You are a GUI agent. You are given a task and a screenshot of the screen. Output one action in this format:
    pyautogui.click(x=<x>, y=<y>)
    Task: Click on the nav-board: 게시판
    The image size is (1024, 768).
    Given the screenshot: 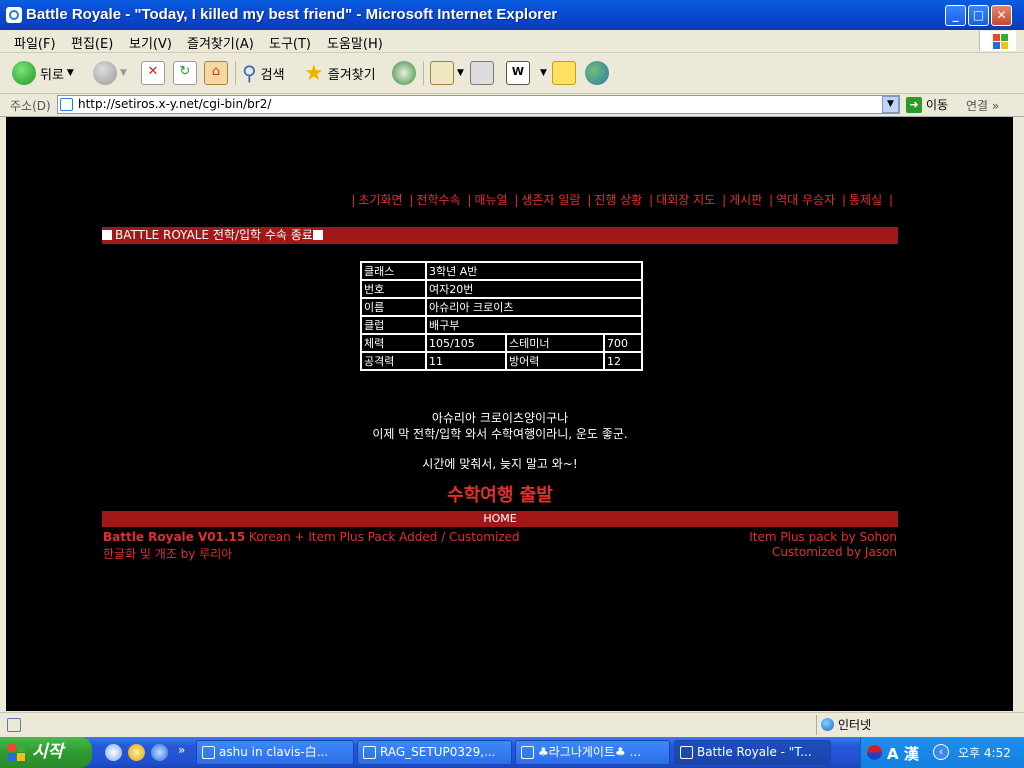 What is the action you would take?
    pyautogui.click(x=745, y=200)
    